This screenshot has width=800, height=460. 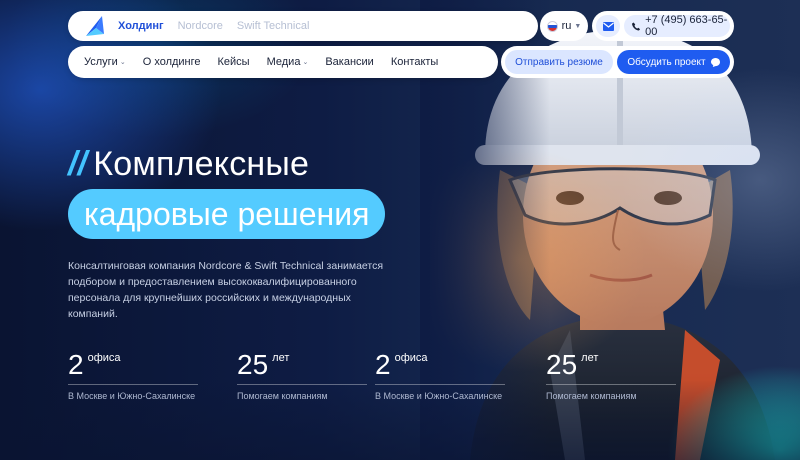 I want to click on chevron-down-icon: ▼, so click(x=578, y=26).